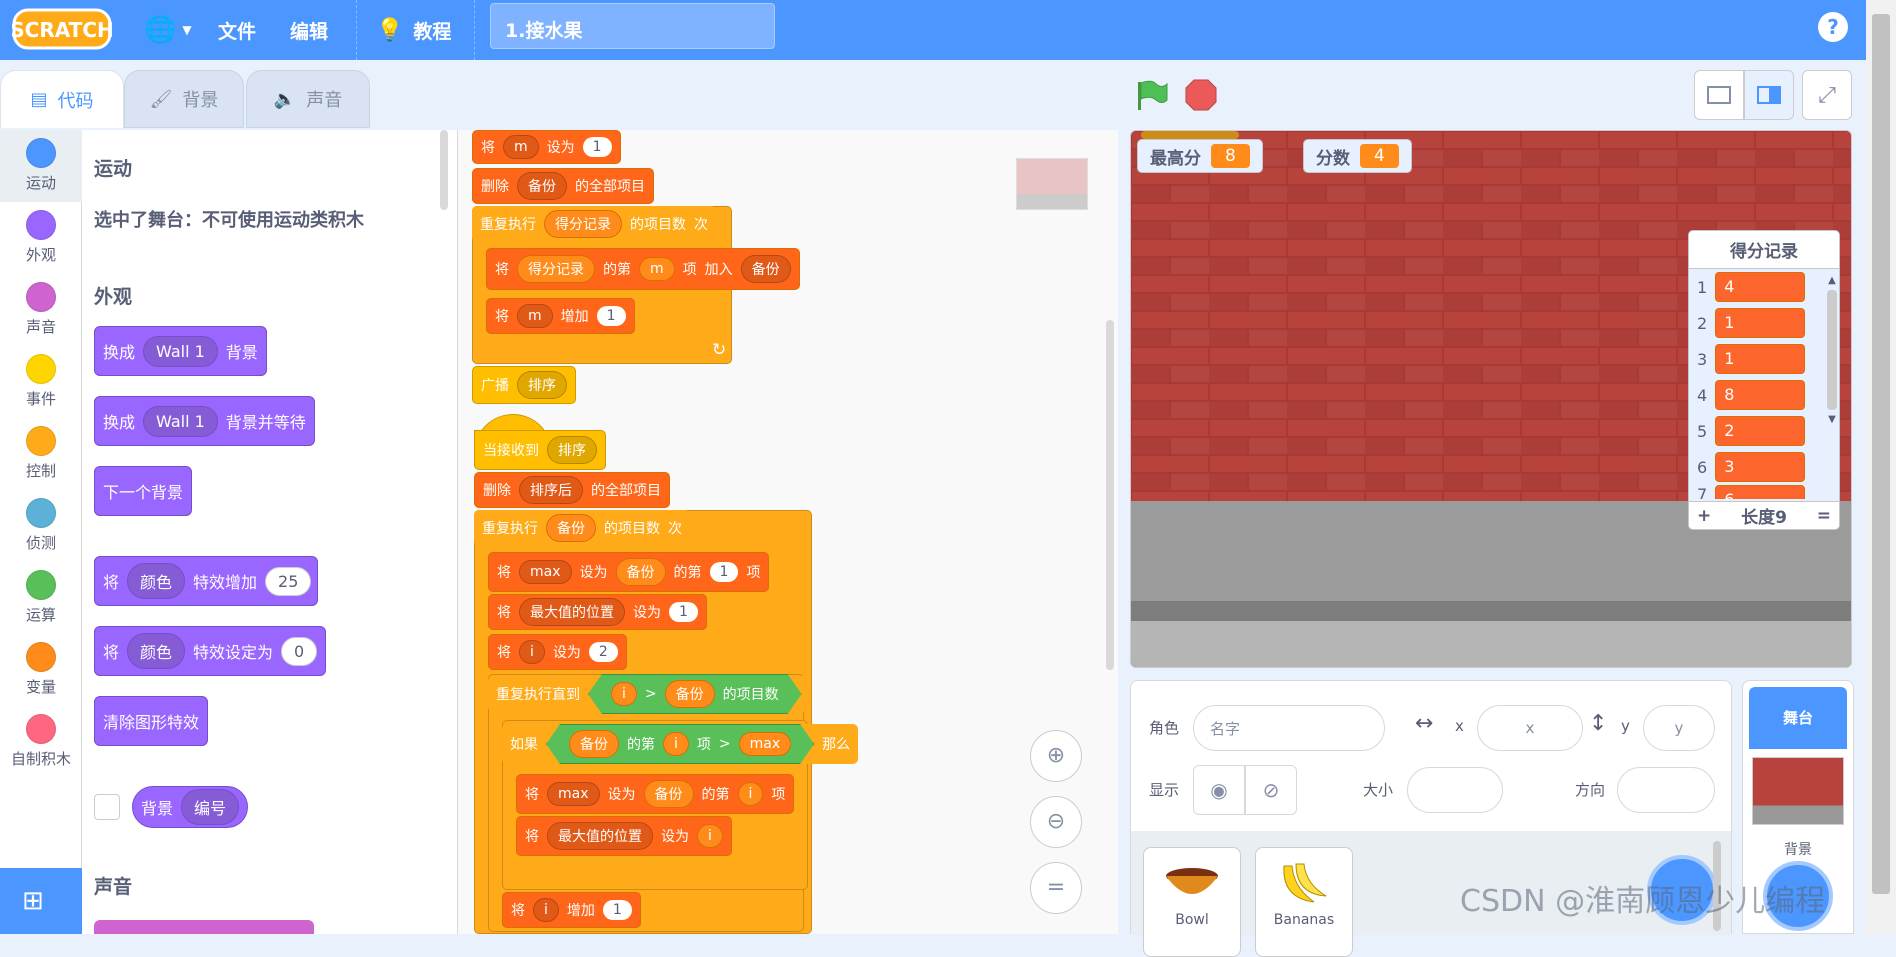 Image resolution: width=1896 pixels, height=957 pixels. I want to click on var-dropdown: i, so click(546, 910).